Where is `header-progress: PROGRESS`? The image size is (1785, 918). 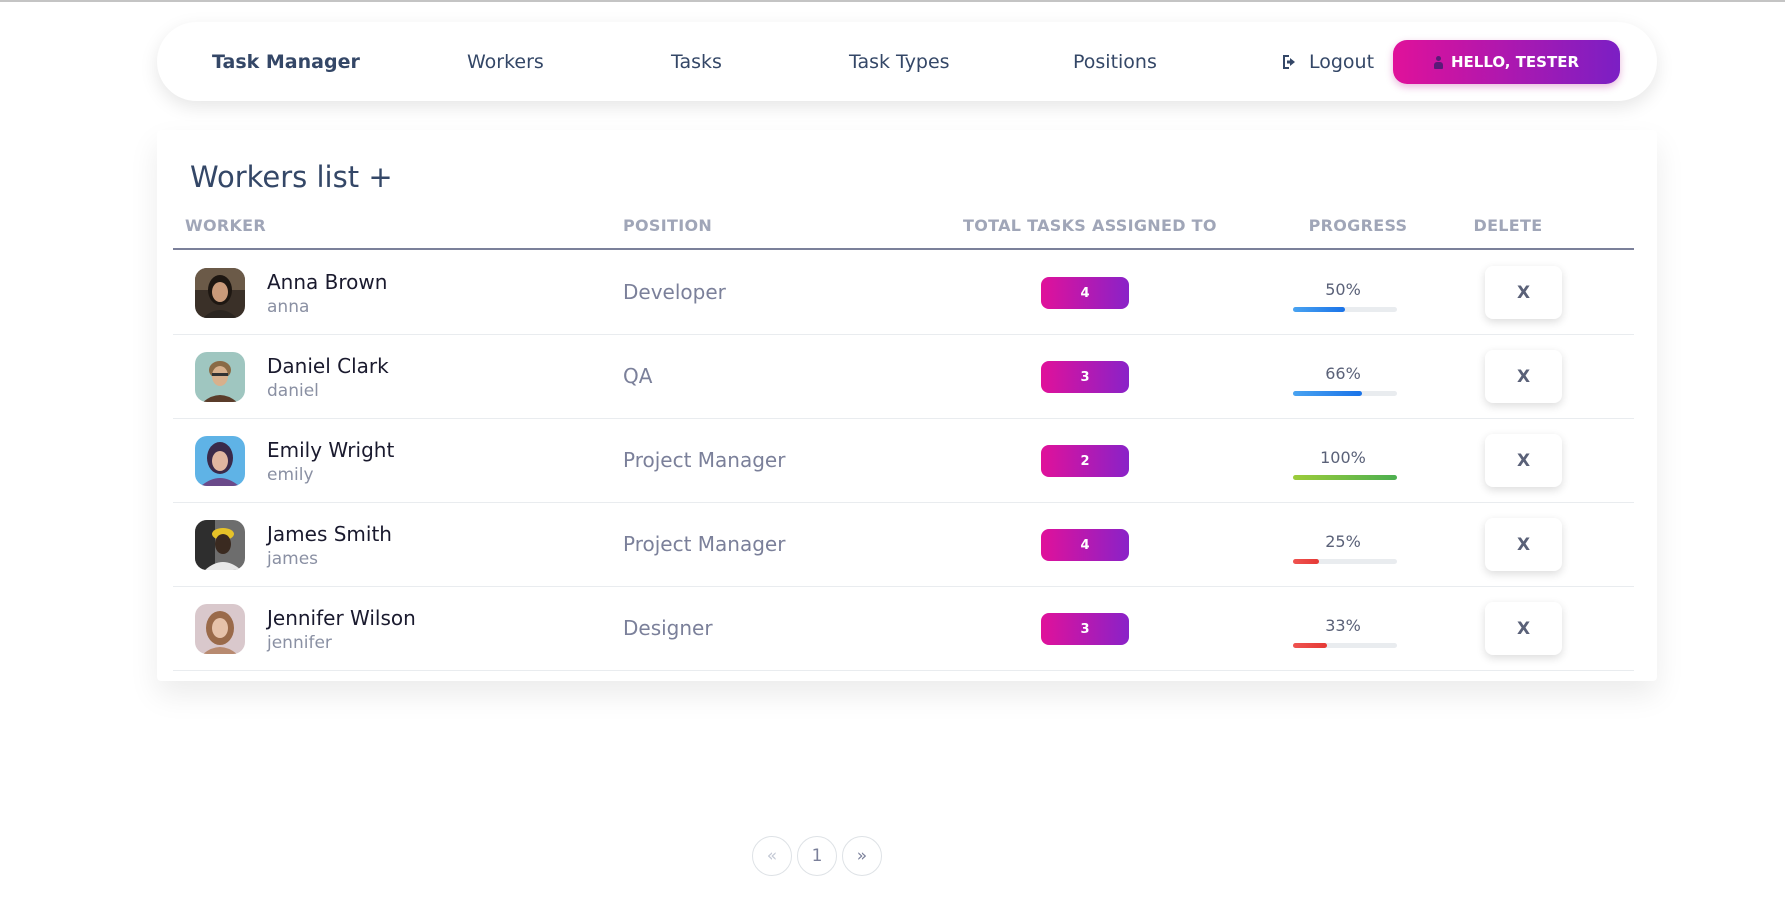 header-progress: PROGRESS is located at coordinates (1358, 225).